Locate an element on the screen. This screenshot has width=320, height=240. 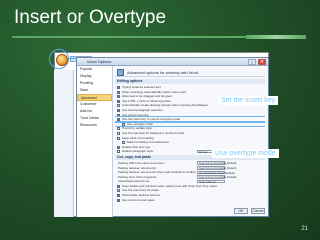
option-label: Keep track of formatting is located at coordinates (138, 137).